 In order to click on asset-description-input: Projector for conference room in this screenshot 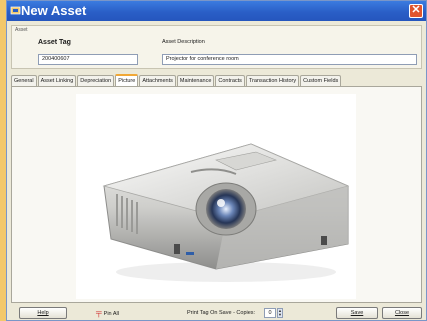, I will do `click(289, 59)`.